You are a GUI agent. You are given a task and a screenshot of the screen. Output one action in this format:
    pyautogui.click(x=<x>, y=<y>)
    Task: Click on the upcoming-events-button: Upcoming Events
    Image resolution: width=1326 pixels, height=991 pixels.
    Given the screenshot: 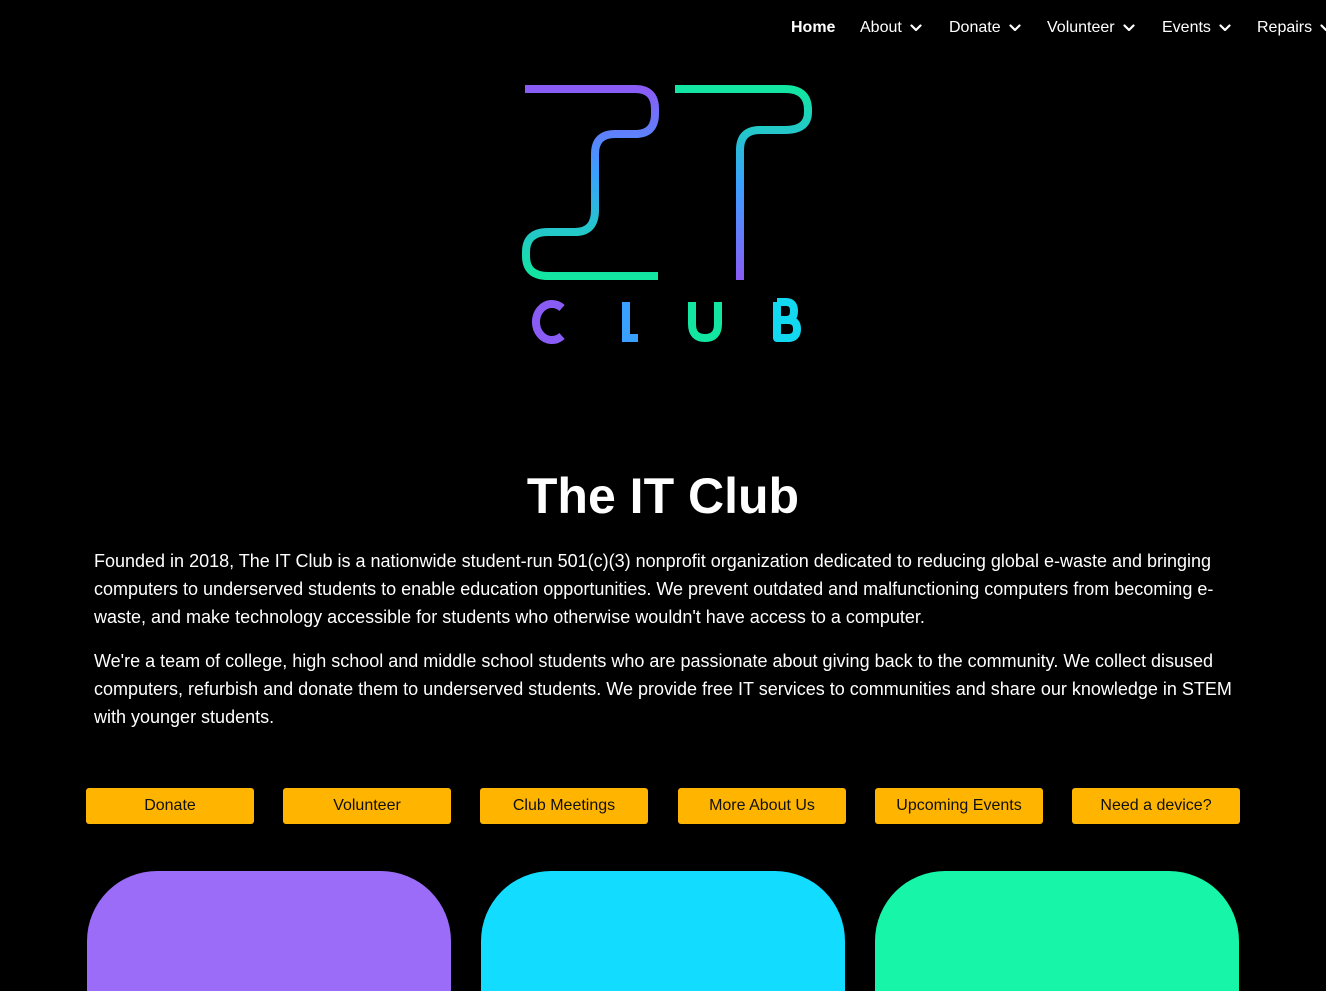 What is the action you would take?
    pyautogui.click(x=959, y=806)
    